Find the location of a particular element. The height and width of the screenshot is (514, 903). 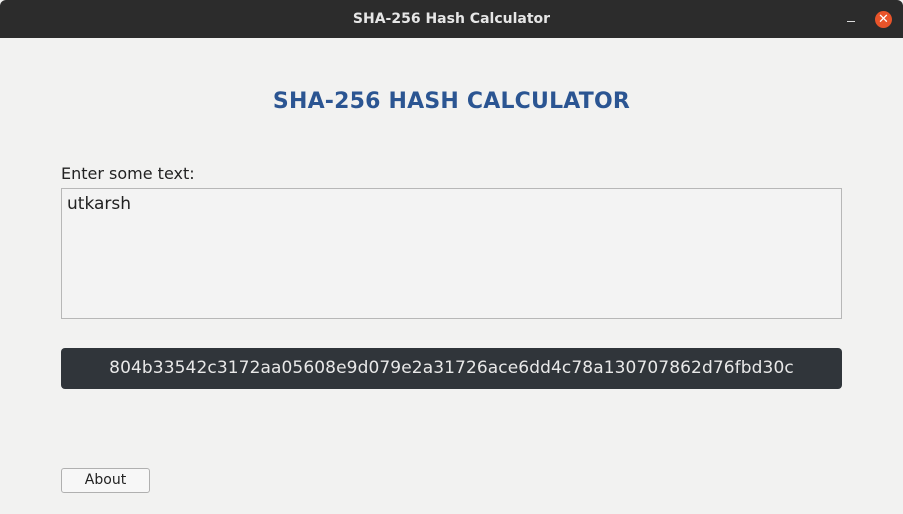

page-title: SHA-256 HASH CALCULATOR is located at coordinates (451, 101).